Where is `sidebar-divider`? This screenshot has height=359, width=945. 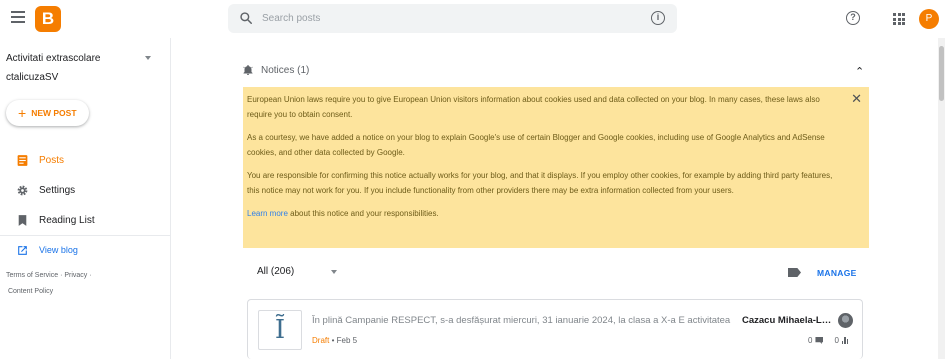
sidebar-divider is located at coordinates (85, 235).